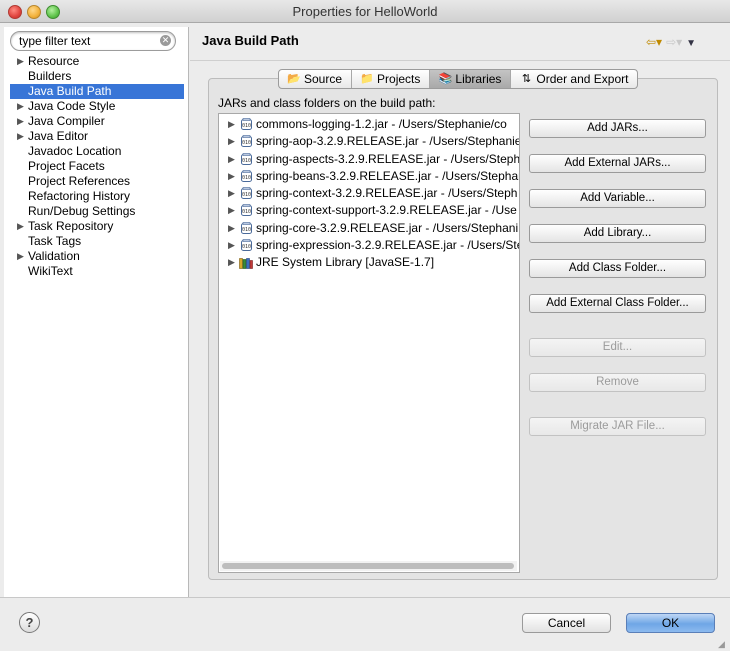 The image size is (730, 651). What do you see at coordinates (445, 79) in the screenshot?
I see `libraries-icon: 📚` at bounding box center [445, 79].